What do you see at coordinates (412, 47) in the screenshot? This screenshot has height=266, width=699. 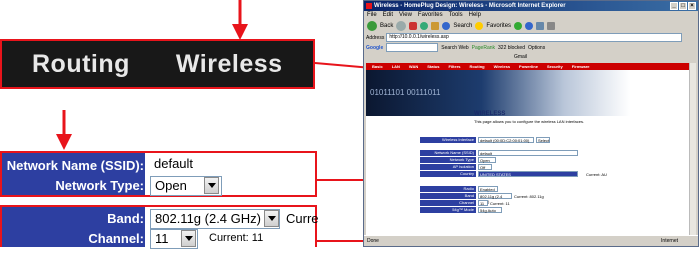 I see `google-search-input` at bounding box center [412, 47].